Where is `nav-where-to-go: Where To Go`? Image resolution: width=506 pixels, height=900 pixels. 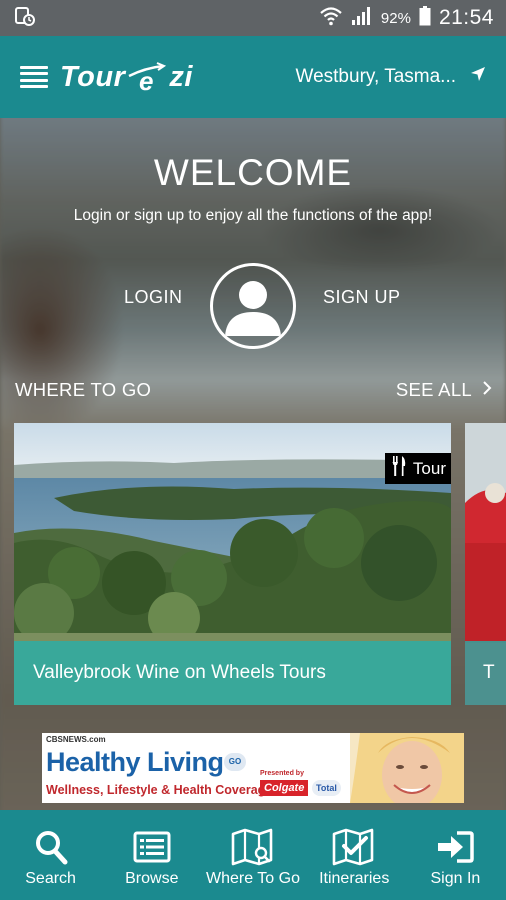 nav-where-to-go: Where To Go is located at coordinates (252, 855).